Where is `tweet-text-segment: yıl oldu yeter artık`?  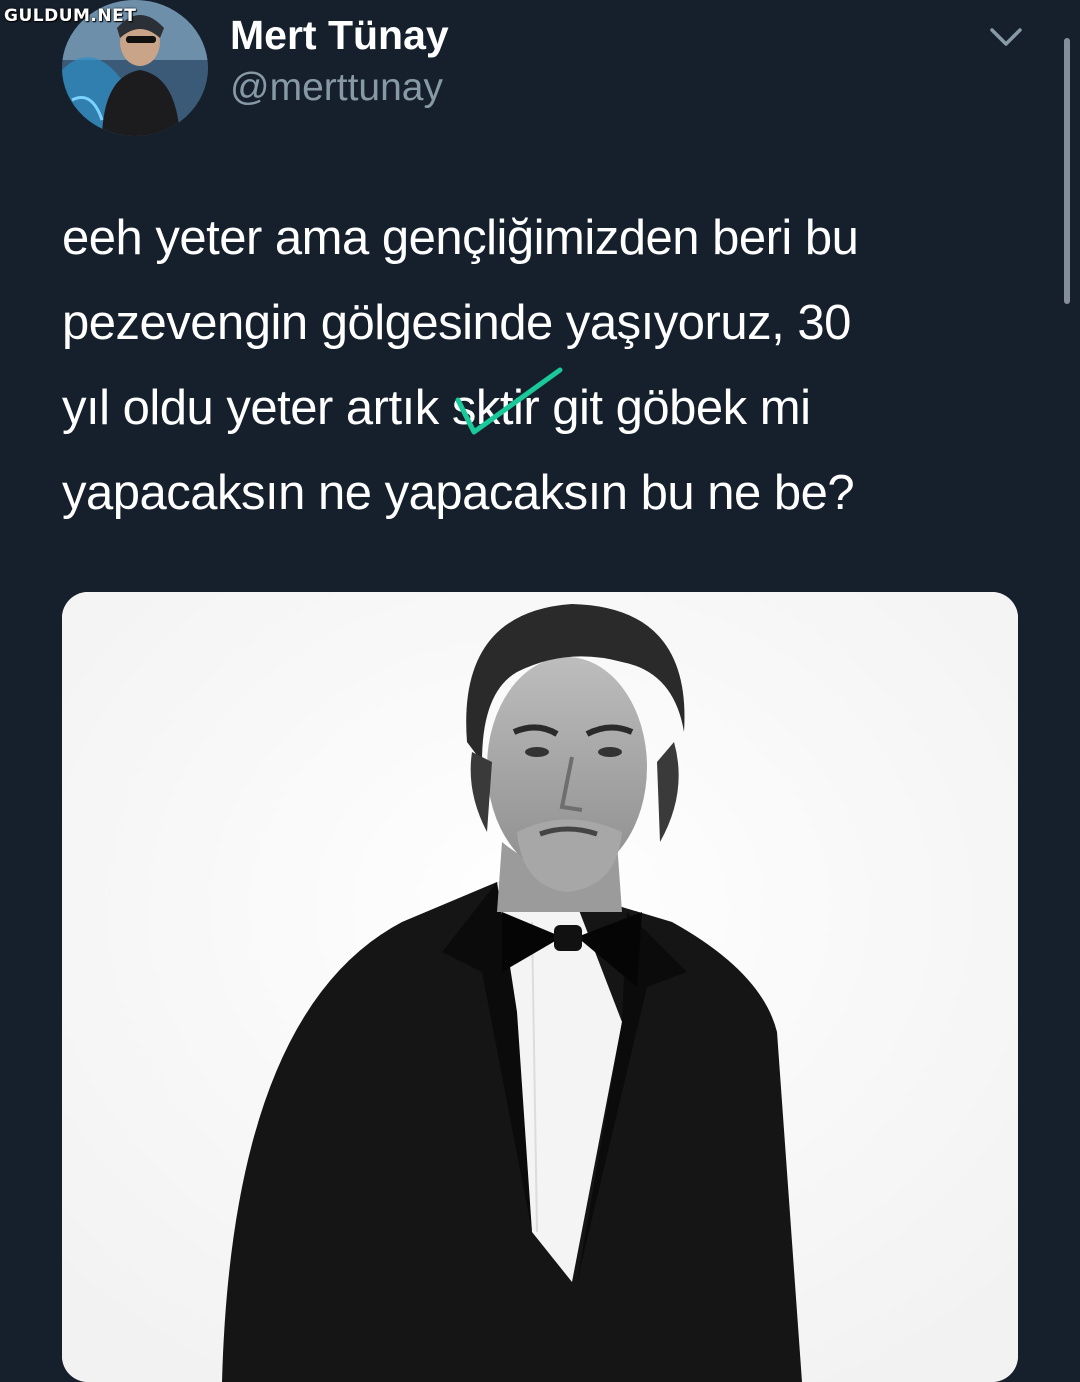 tweet-text-segment: yıl oldu yeter artık is located at coordinates (250, 408).